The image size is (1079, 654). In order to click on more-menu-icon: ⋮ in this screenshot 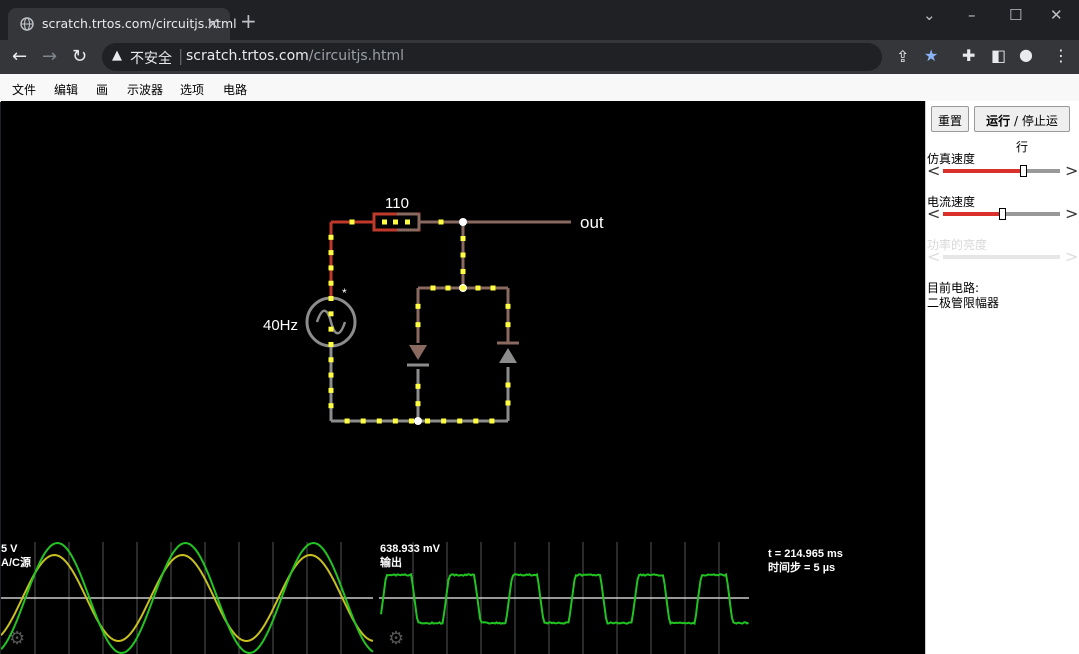, I will do `click(1061, 55)`.